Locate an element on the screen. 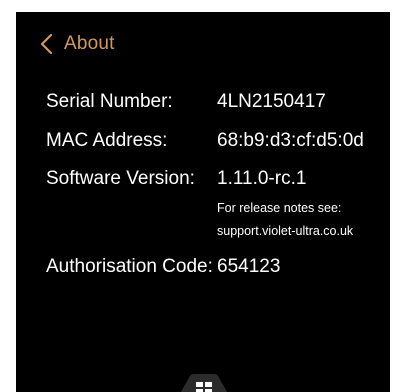 The height and width of the screenshot is (392, 408). release-notes-link: support.violet-ultra.co.uk is located at coordinates (285, 231).